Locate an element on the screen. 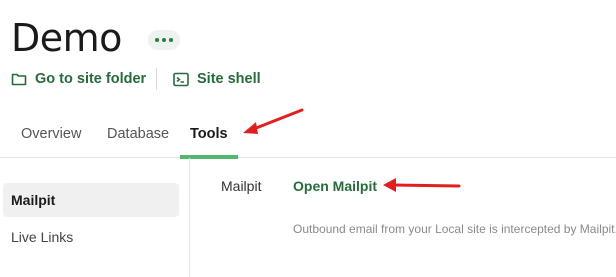 The image size is (616, 277). go-to-site-folder-link: Go to site folder is located at coordinates (78, 79).